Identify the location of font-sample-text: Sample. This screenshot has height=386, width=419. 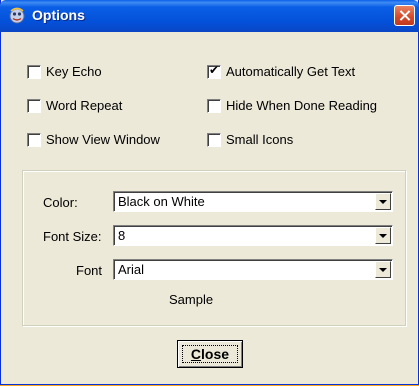
(191, 299).